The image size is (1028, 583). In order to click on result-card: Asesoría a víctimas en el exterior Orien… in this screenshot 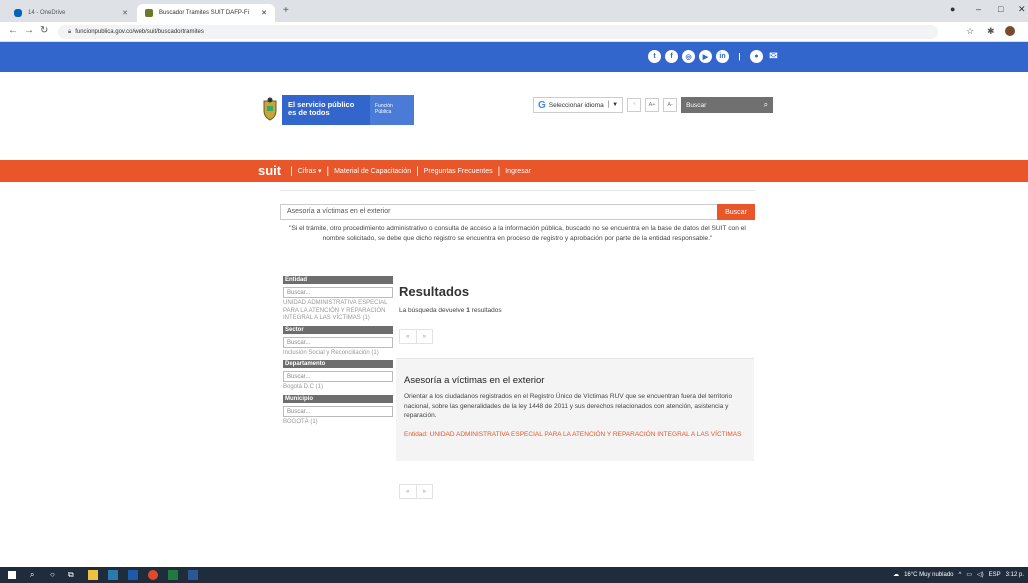, I will do `click(575, 409)`.